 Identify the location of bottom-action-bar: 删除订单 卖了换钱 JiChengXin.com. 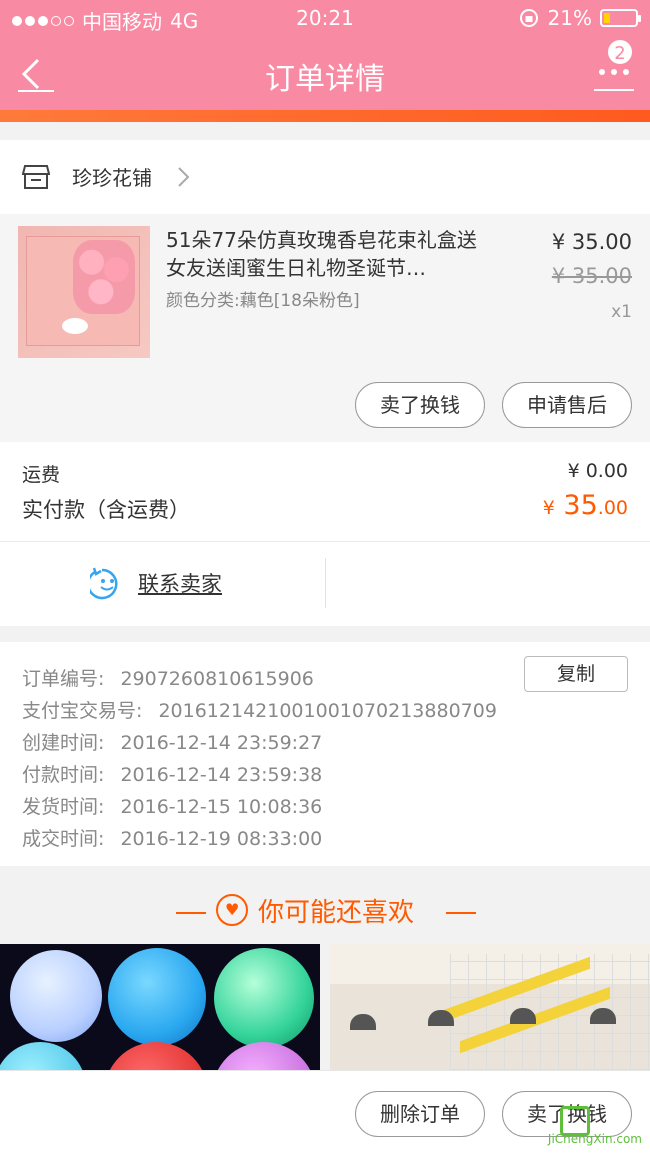
(325, 1113).